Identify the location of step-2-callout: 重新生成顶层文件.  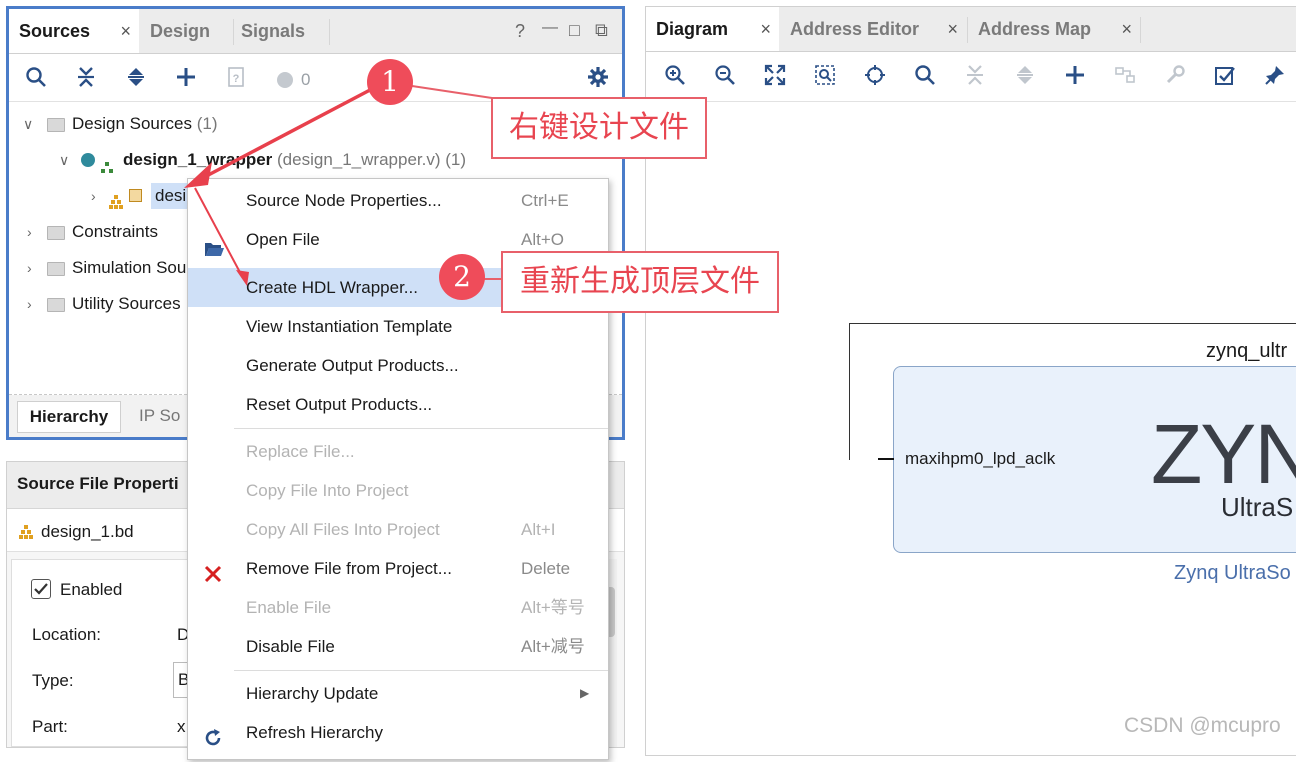
(640, 282).